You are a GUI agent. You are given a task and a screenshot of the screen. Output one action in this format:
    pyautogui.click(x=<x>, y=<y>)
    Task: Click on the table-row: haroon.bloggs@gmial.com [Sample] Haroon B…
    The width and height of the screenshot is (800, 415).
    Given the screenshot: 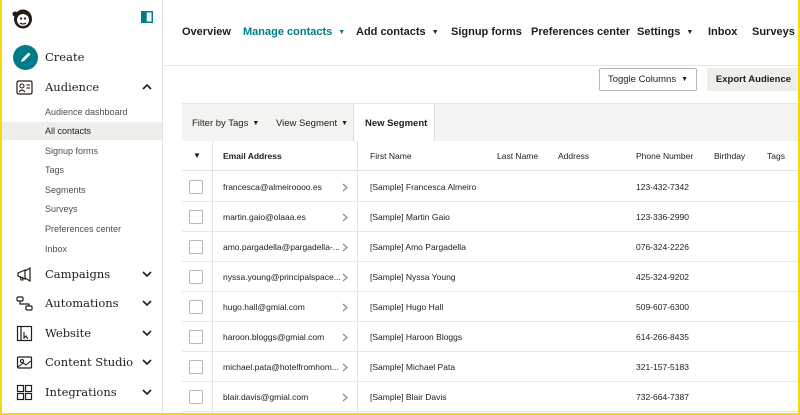 What is the action you would take?
    pyautogui.click(x=490, y=337)
    